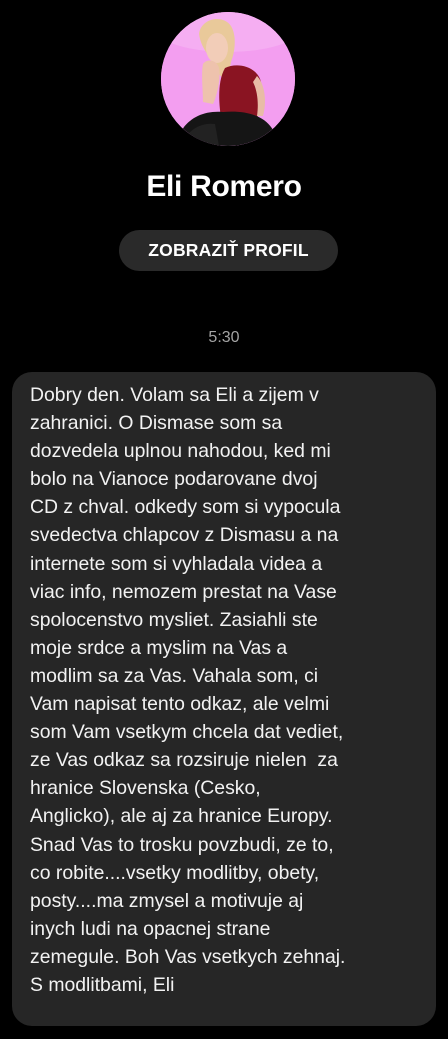 The height and width of the screenshot is (1039, 448). I want to click on message-timestamp: 5:30, so click(224, 337).